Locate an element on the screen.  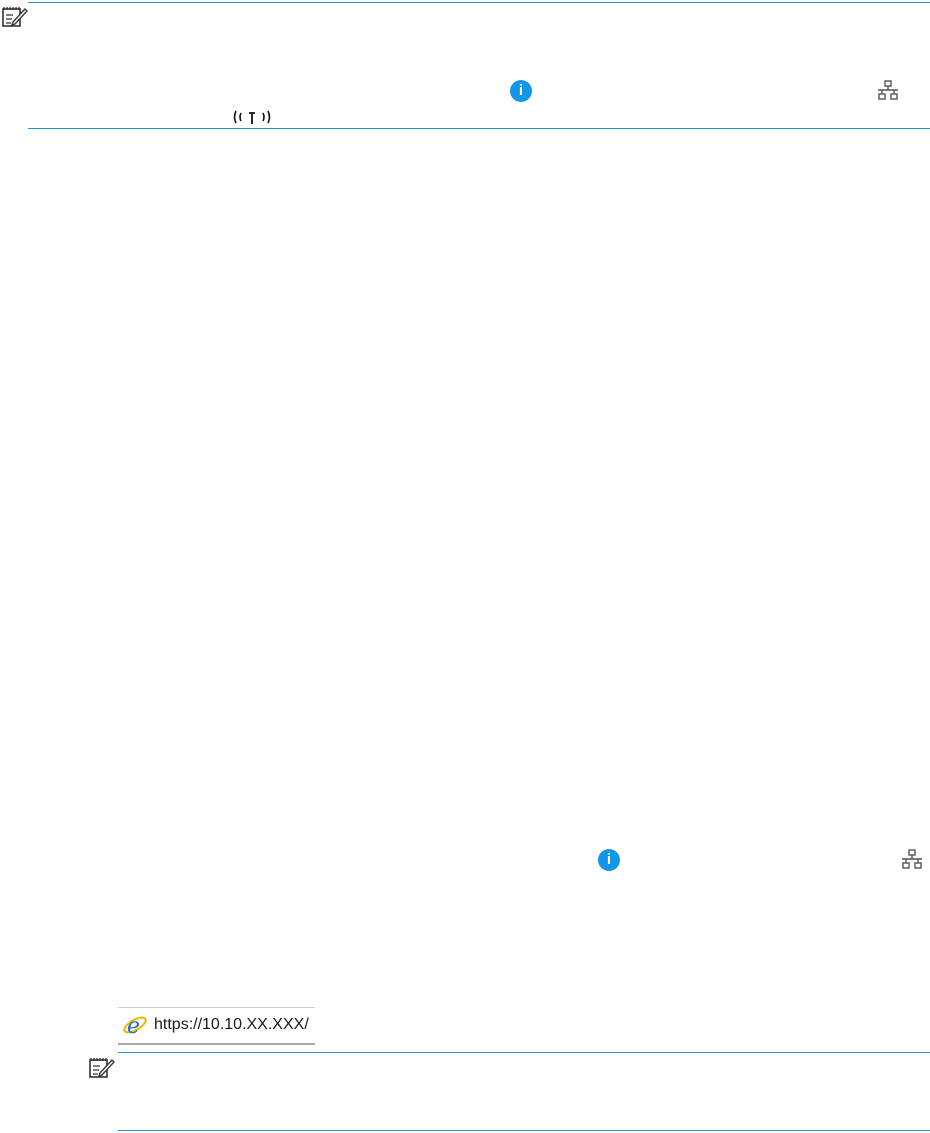
browser-address-bar: e https://10.10.XX.XXX/ is located at coordinates (216, 1026).